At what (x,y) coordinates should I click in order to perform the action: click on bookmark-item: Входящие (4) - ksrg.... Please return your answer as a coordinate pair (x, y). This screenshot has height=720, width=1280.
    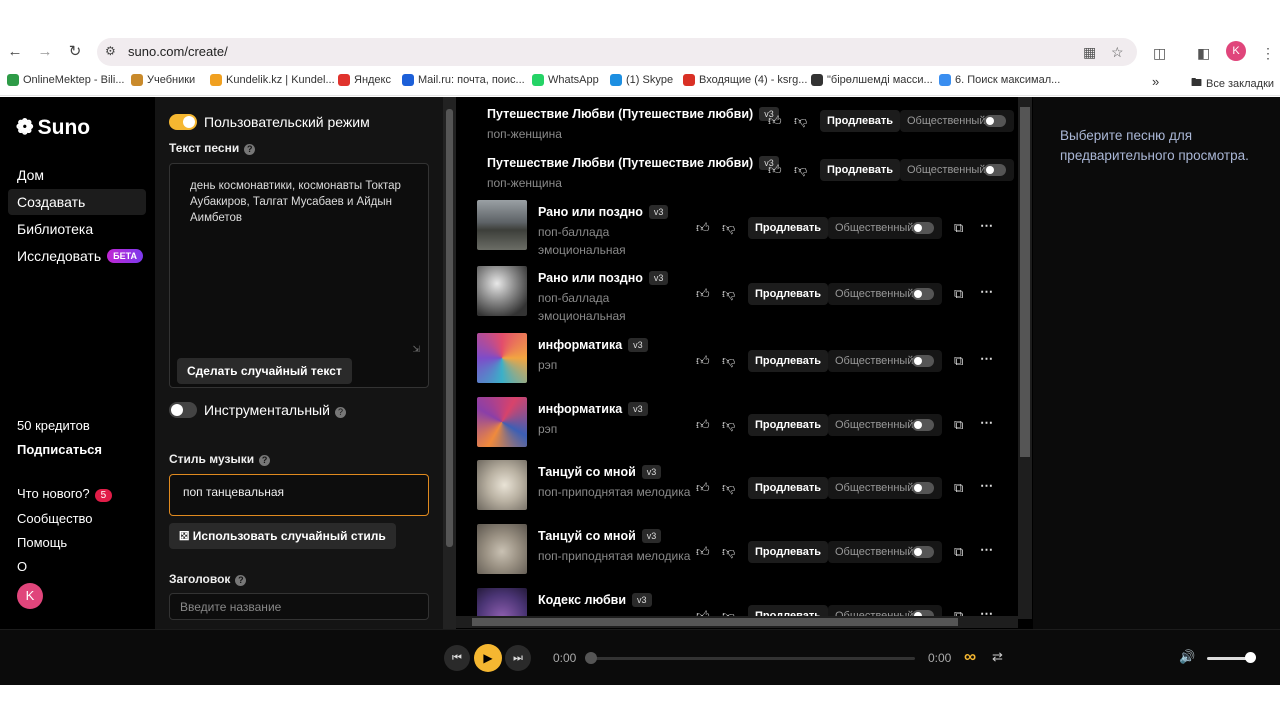
    Looking at the image, I should click on (745, 80).